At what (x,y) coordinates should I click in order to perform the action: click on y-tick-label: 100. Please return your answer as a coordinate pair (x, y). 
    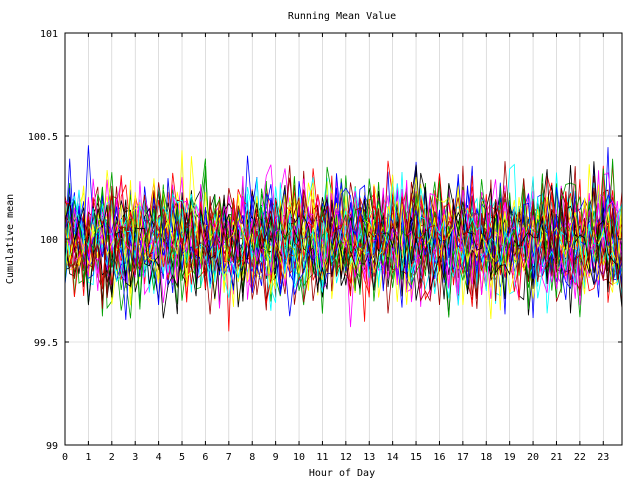
    Looking at the image, I should click on (49, 240).